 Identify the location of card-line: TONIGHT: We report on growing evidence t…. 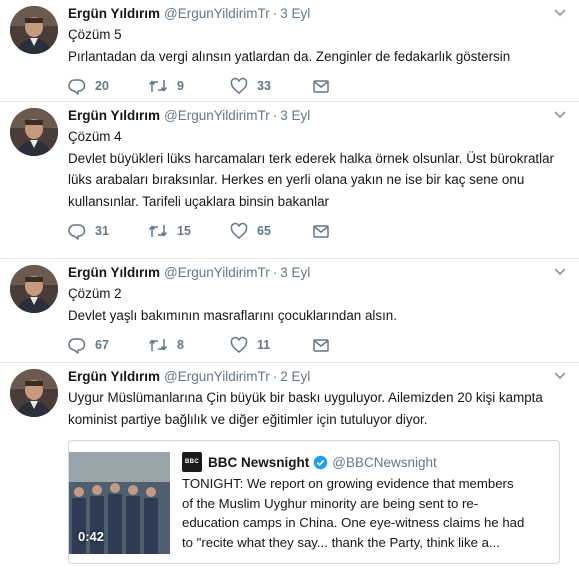
(348, 483).